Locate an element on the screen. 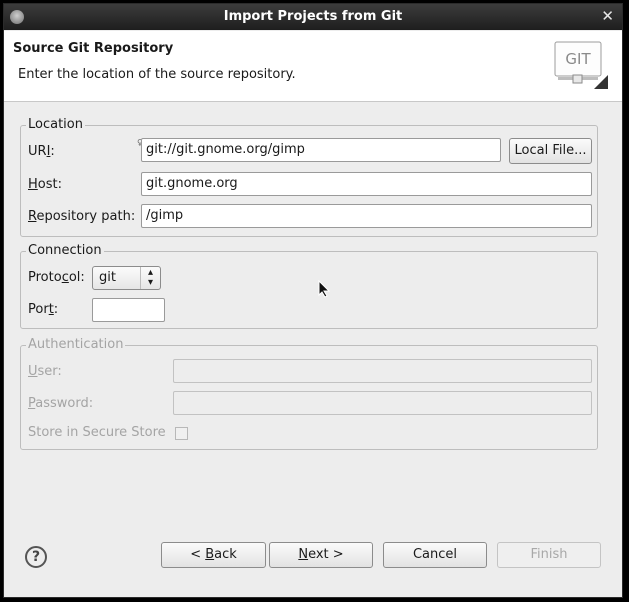  close-icon: ✕ is located at coordinates (607, 16).